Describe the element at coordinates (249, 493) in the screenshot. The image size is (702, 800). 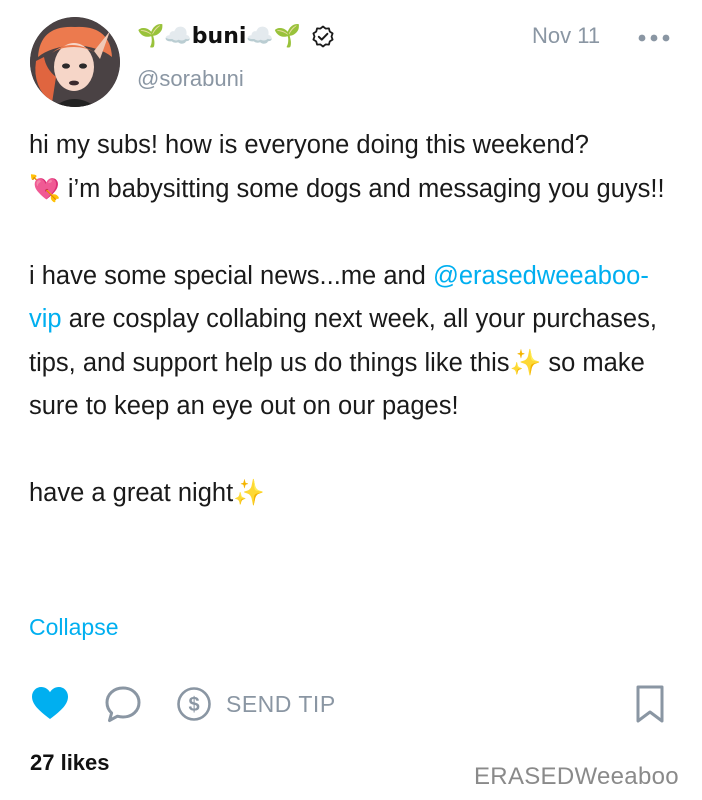
I see `sparkles-emoji-2: ✨` at that location.